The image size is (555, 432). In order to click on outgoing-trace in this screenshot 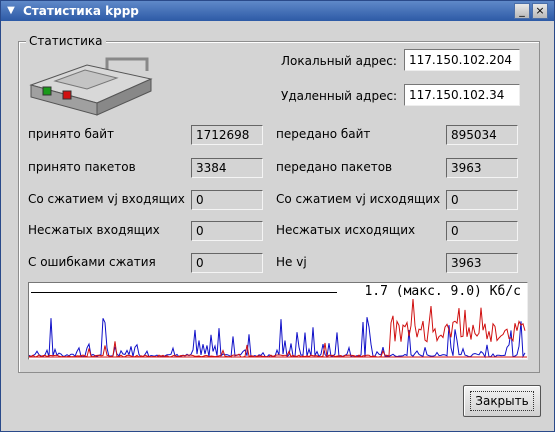, I will do `click(277, 328)`.